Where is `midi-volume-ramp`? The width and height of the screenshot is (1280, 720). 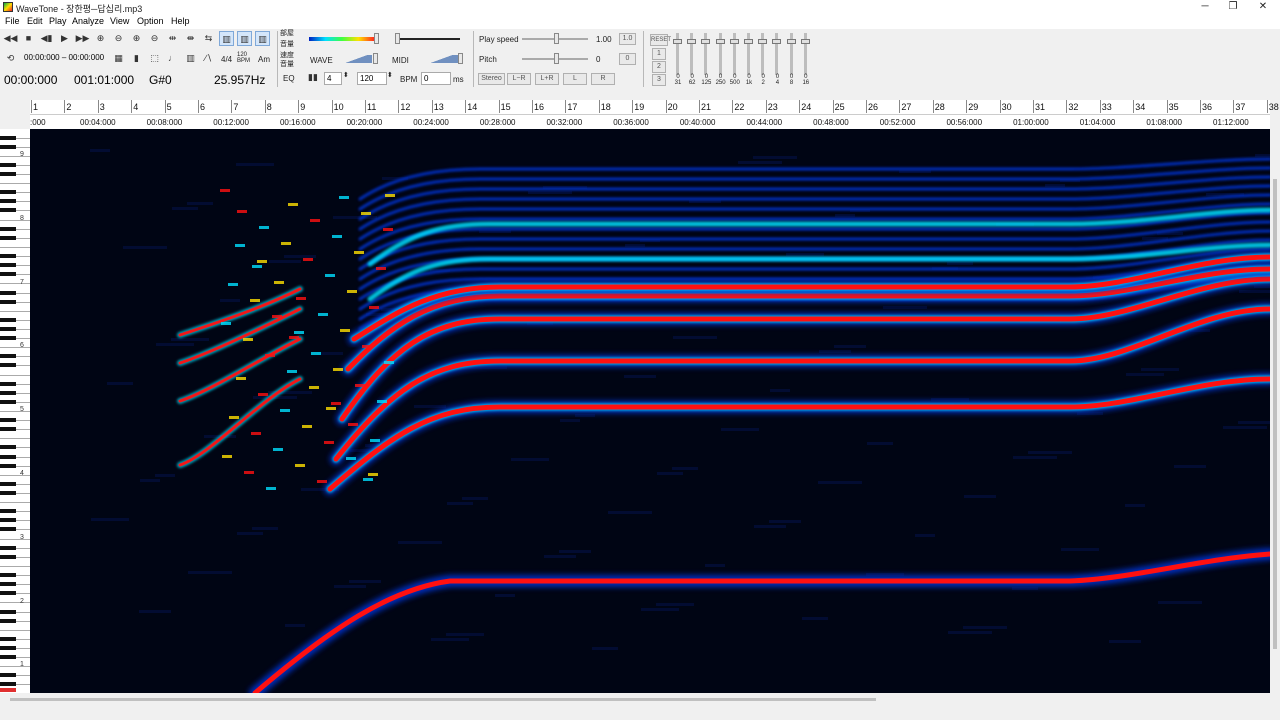
midi-volume-ramp is located at coordinates (438, 59).